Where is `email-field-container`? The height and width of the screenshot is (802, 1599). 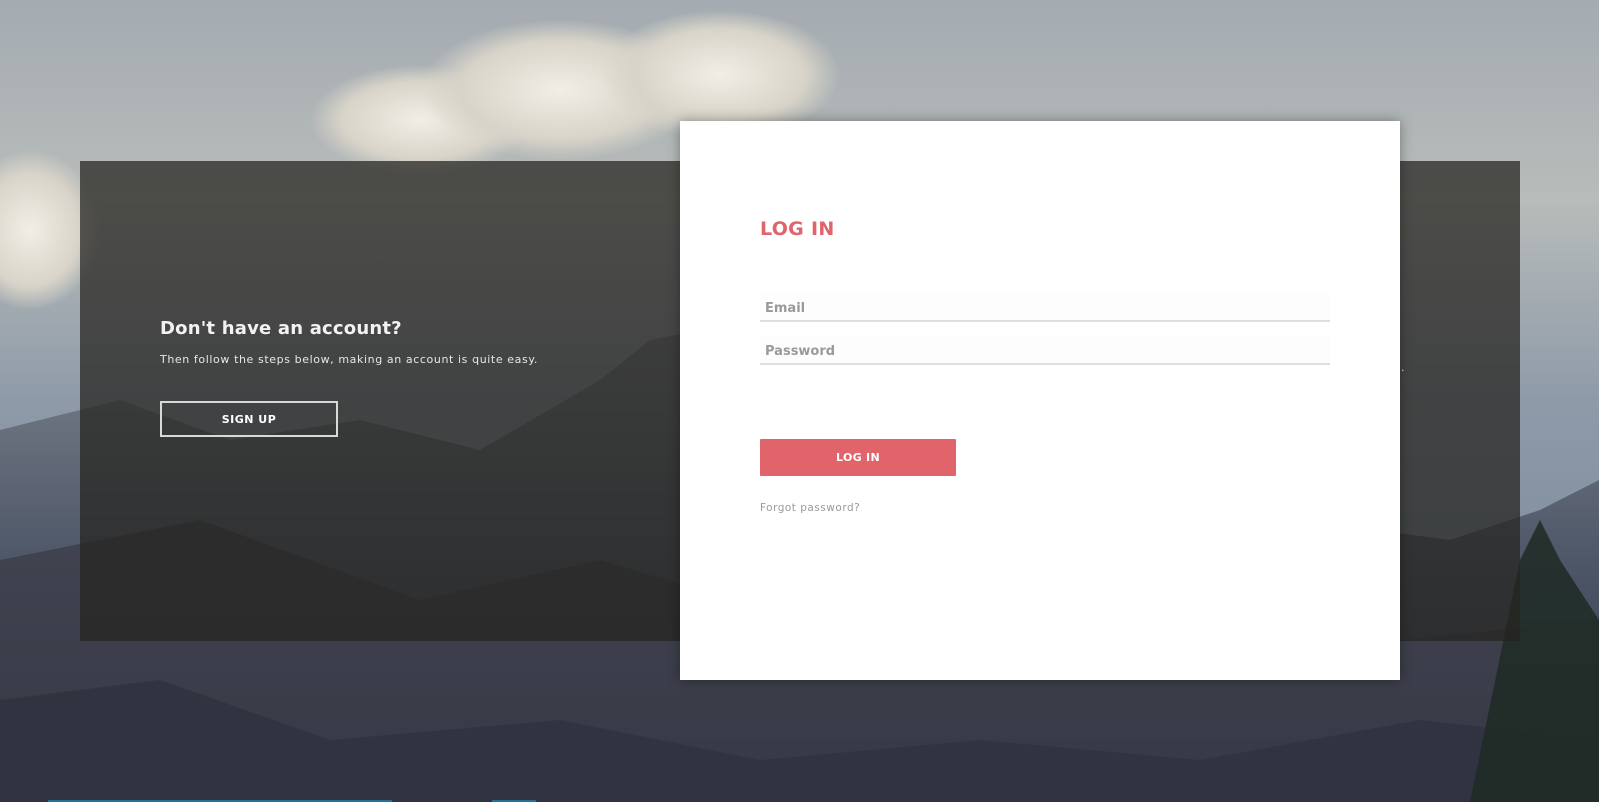 email-field-container is located at coordinates (1045, 307).